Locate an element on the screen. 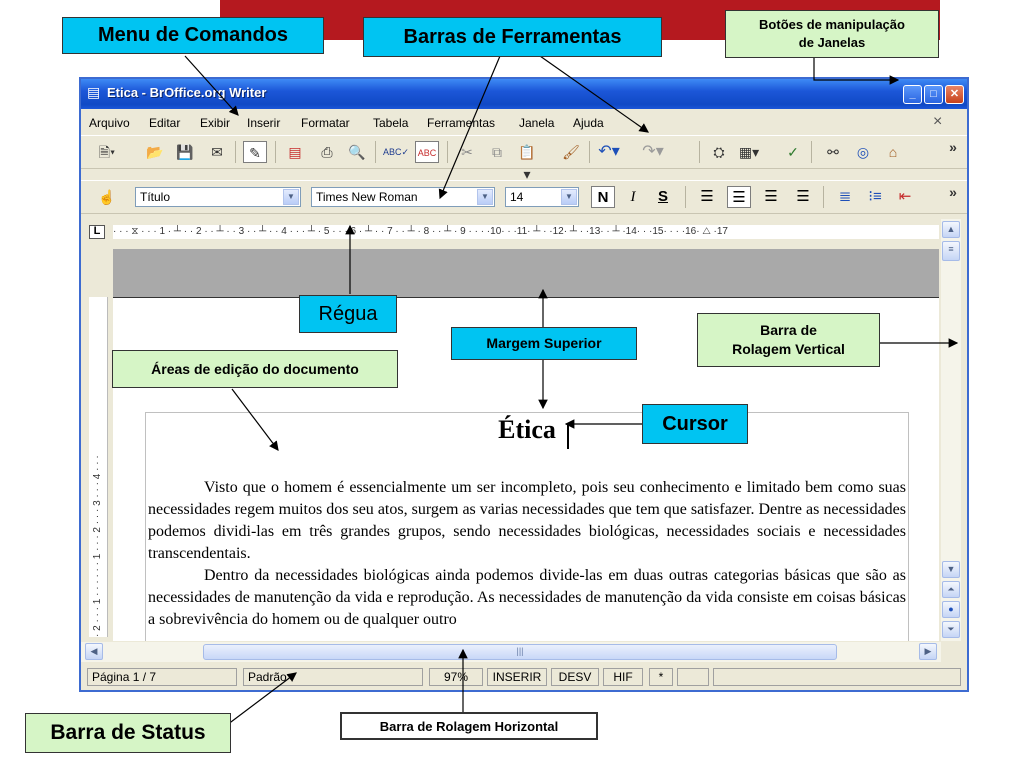 This screenshot has height=768, width=1024. callout-barra-vertical: Barra de Rolagem Vertical is located at coordinates (788, 340).